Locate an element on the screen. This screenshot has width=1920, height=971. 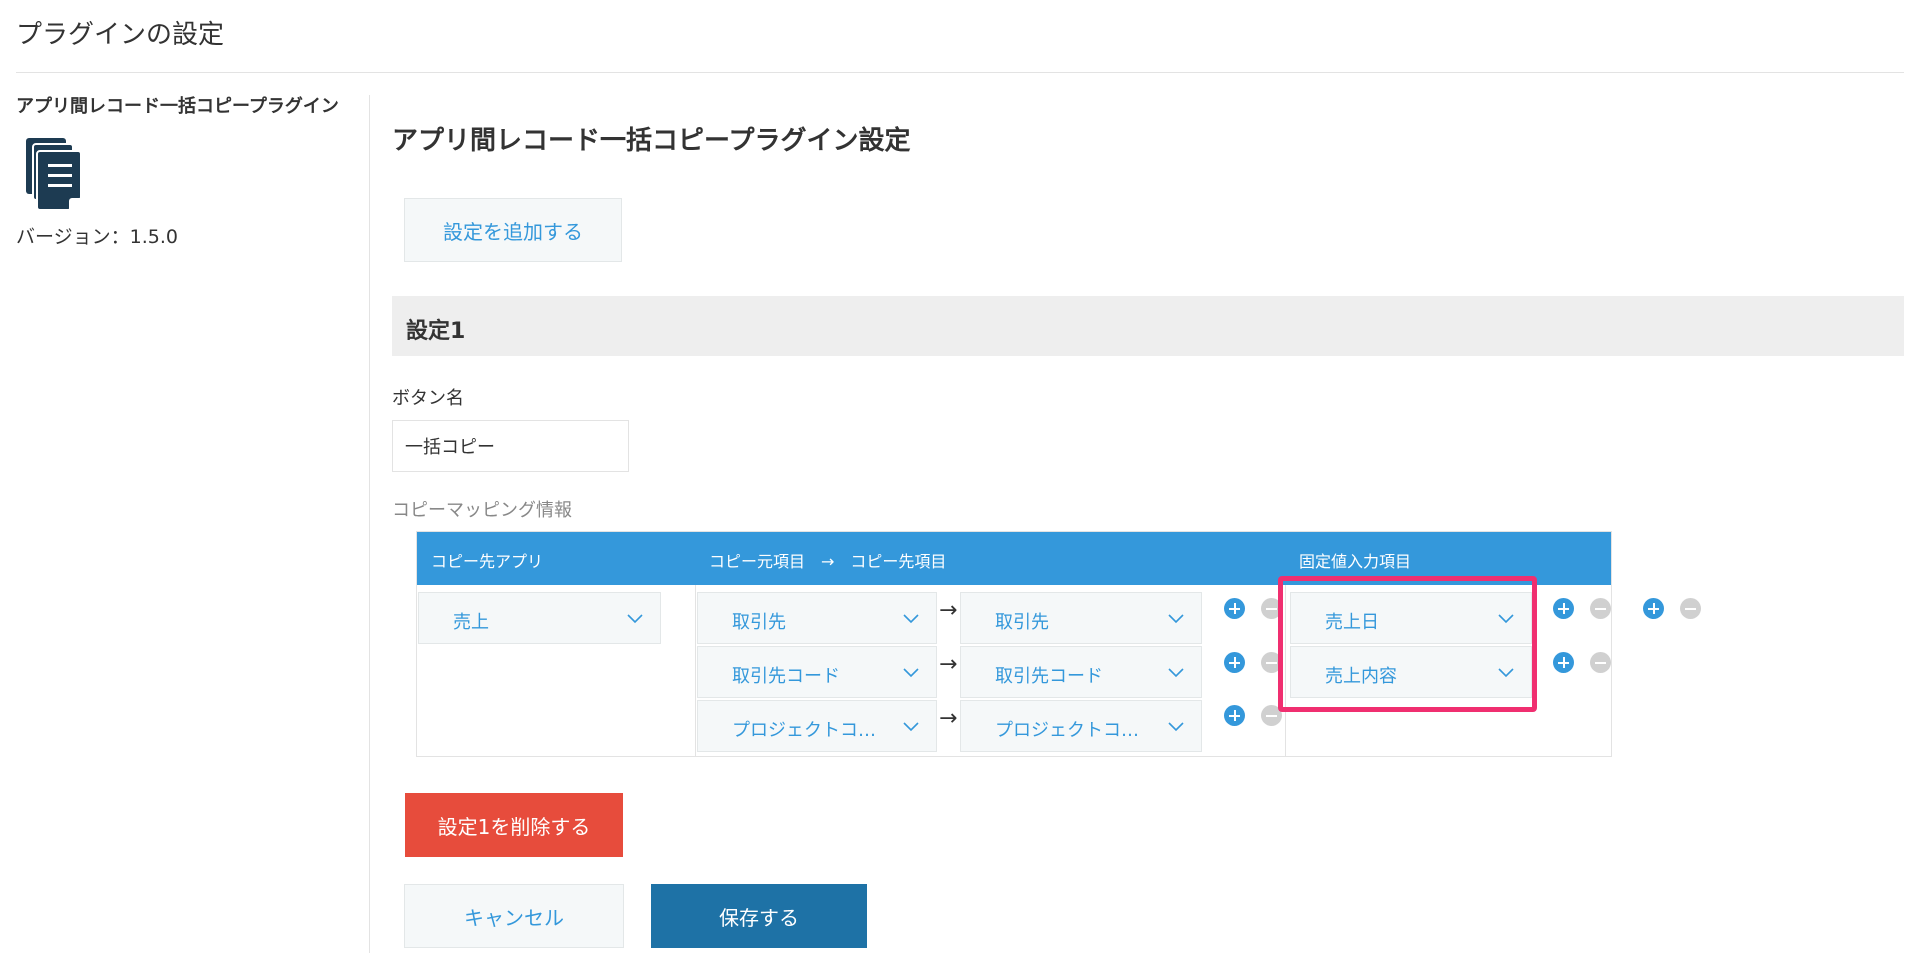
source-field-value: 取引先コード is located at coordinates (786, 676).